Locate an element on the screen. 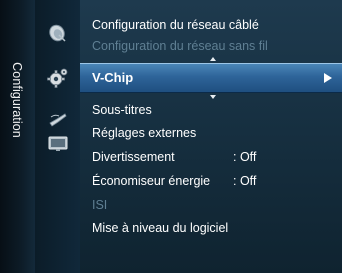 The width and height of the screenshot is (342, 273). menu-item-energy-saver: Économiseur énergie : Off is located at coordinates (174, 181).